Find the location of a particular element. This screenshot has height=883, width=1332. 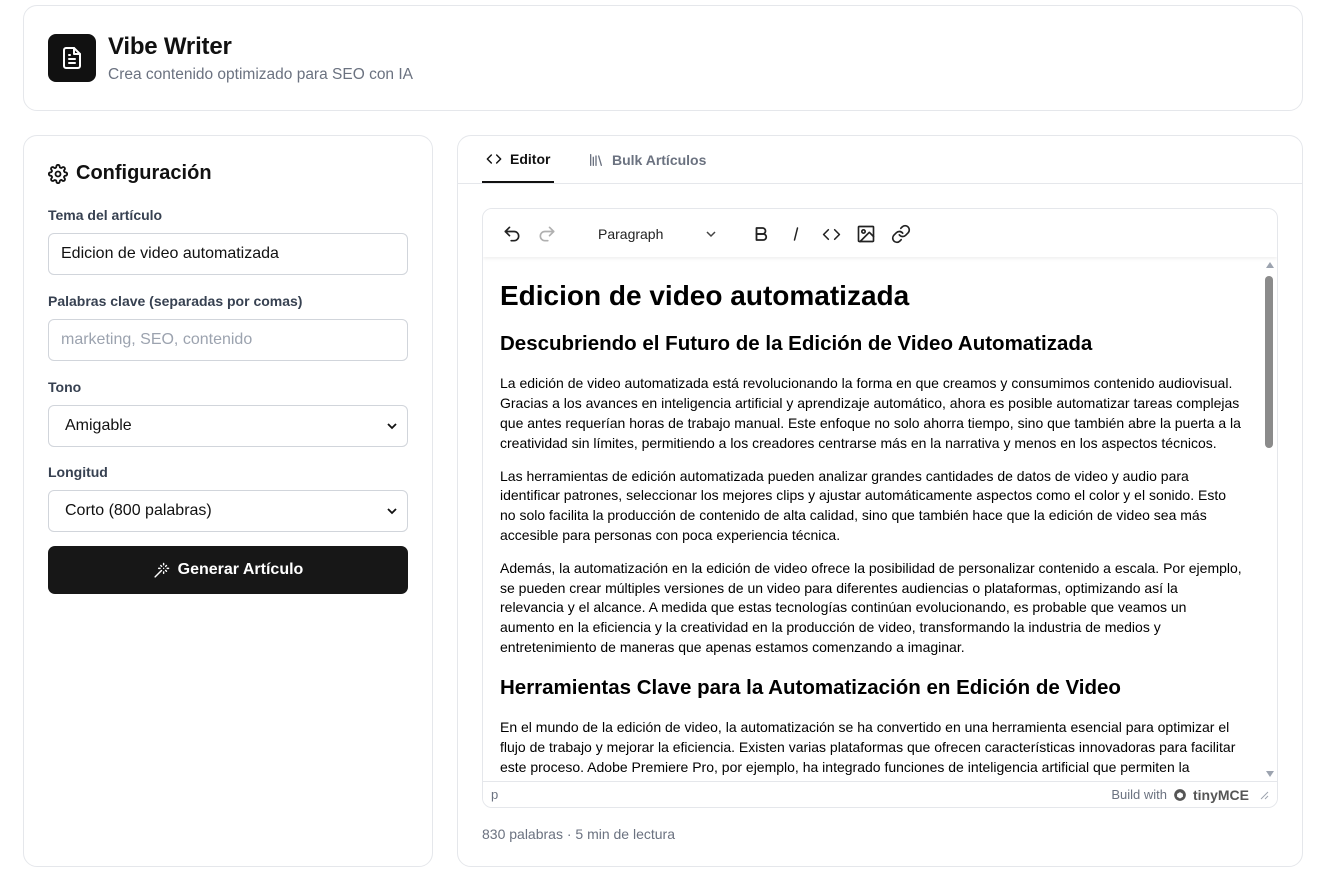

editor-scrollbar is located at coordinates (1269, 520).